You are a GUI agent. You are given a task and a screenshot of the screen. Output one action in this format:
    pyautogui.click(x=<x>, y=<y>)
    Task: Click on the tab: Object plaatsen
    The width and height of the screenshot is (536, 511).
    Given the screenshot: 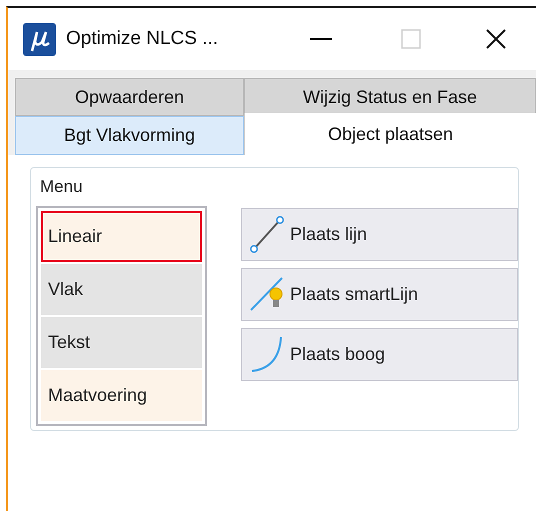 What is the action you would take?
    pyautogui.click(x=390, y=134)
    